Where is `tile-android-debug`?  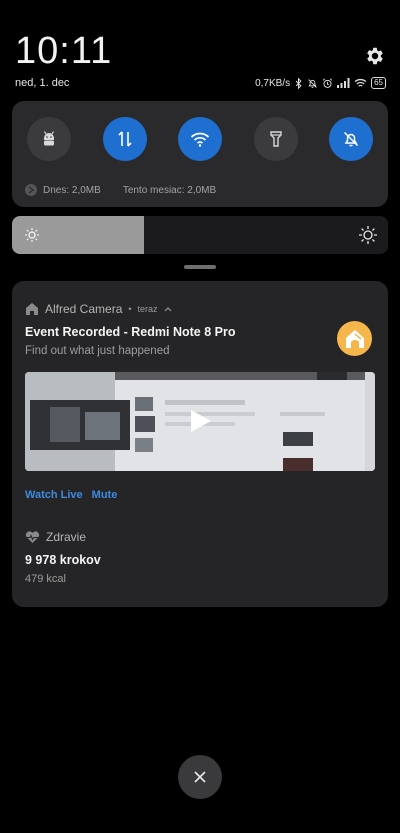
tile-android-debug is located at coordinates (49, 139).